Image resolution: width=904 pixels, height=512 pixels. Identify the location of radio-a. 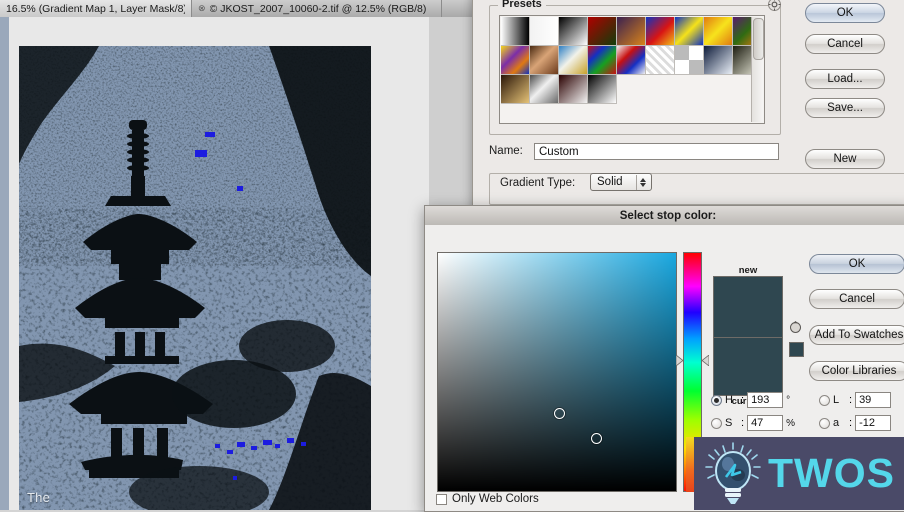
(824, 423).